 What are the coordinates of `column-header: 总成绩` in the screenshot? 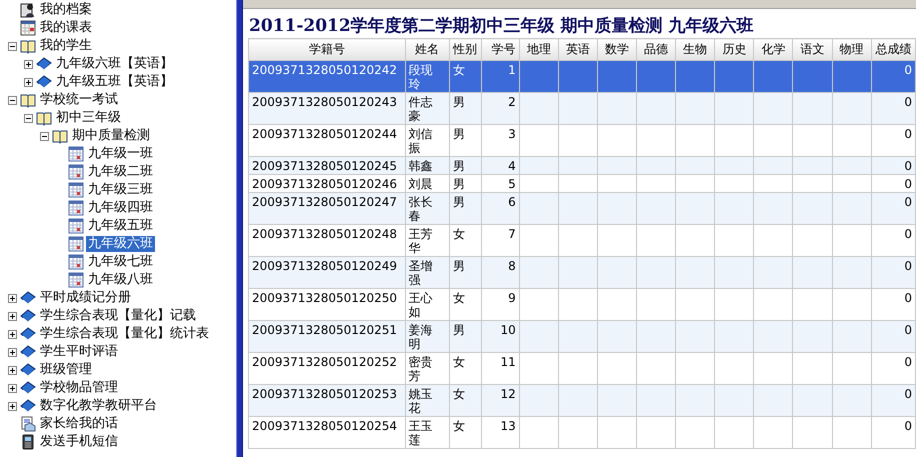 It's located at (893, 49).